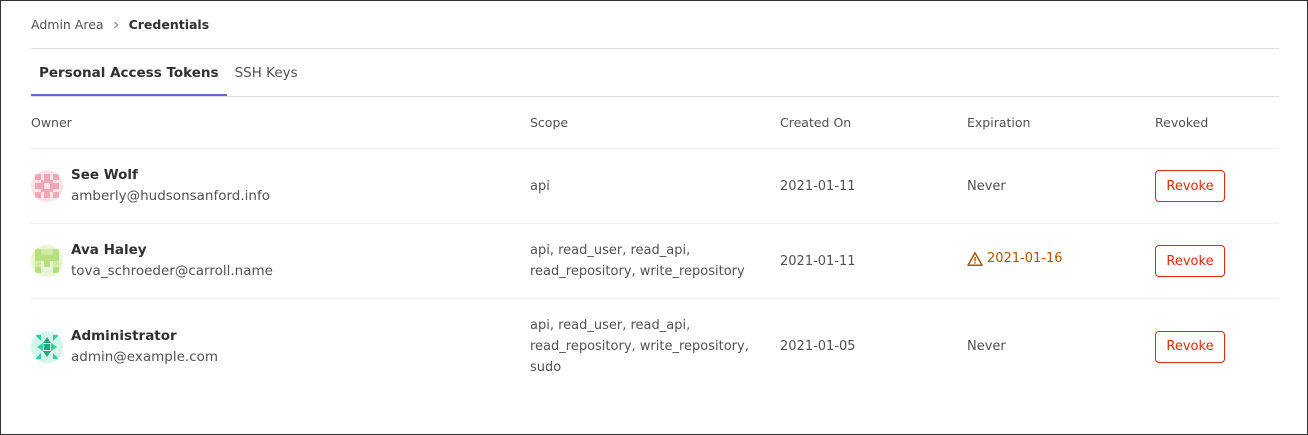 The width and height of the screenshot is (1308, 435). Describe the element at coordinates (169, 24) in the screenshot. I see `breadcrumb-current: Credentials` at that location.